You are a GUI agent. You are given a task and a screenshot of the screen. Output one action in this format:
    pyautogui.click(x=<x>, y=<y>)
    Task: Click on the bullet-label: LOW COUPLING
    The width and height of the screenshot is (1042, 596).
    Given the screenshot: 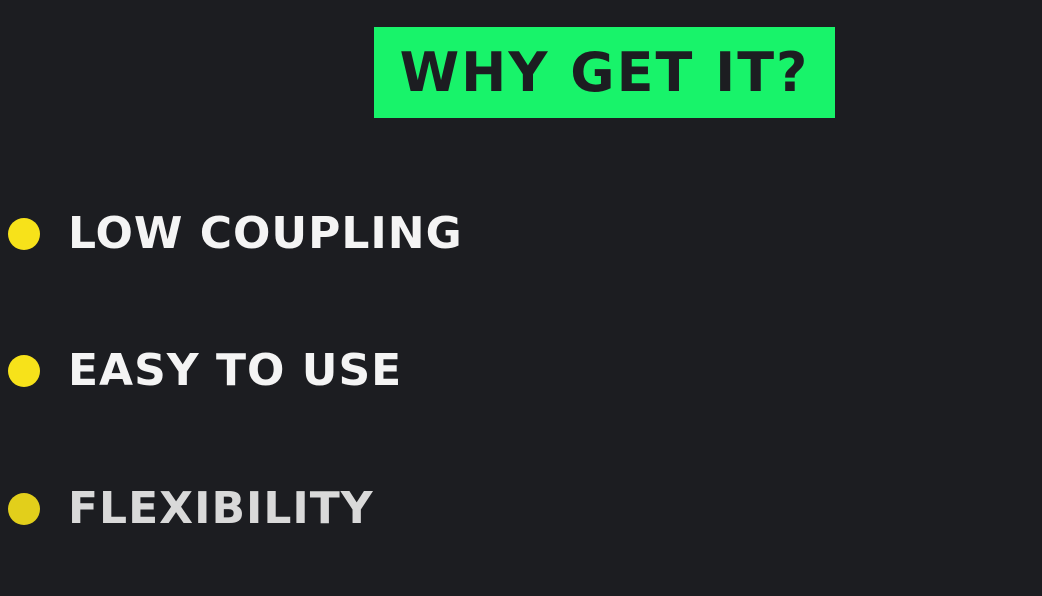 What is the action you would take?
    pyautogui.click(x=265, y=233)
    